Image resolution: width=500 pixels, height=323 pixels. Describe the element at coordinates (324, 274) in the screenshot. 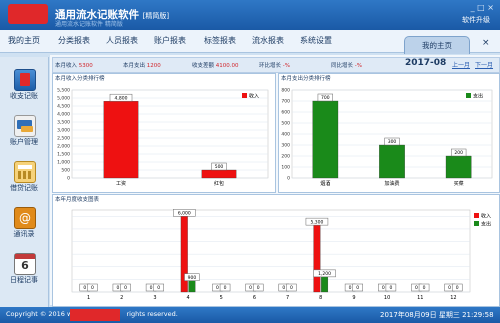

I see `data-label: 1,200` at that location.